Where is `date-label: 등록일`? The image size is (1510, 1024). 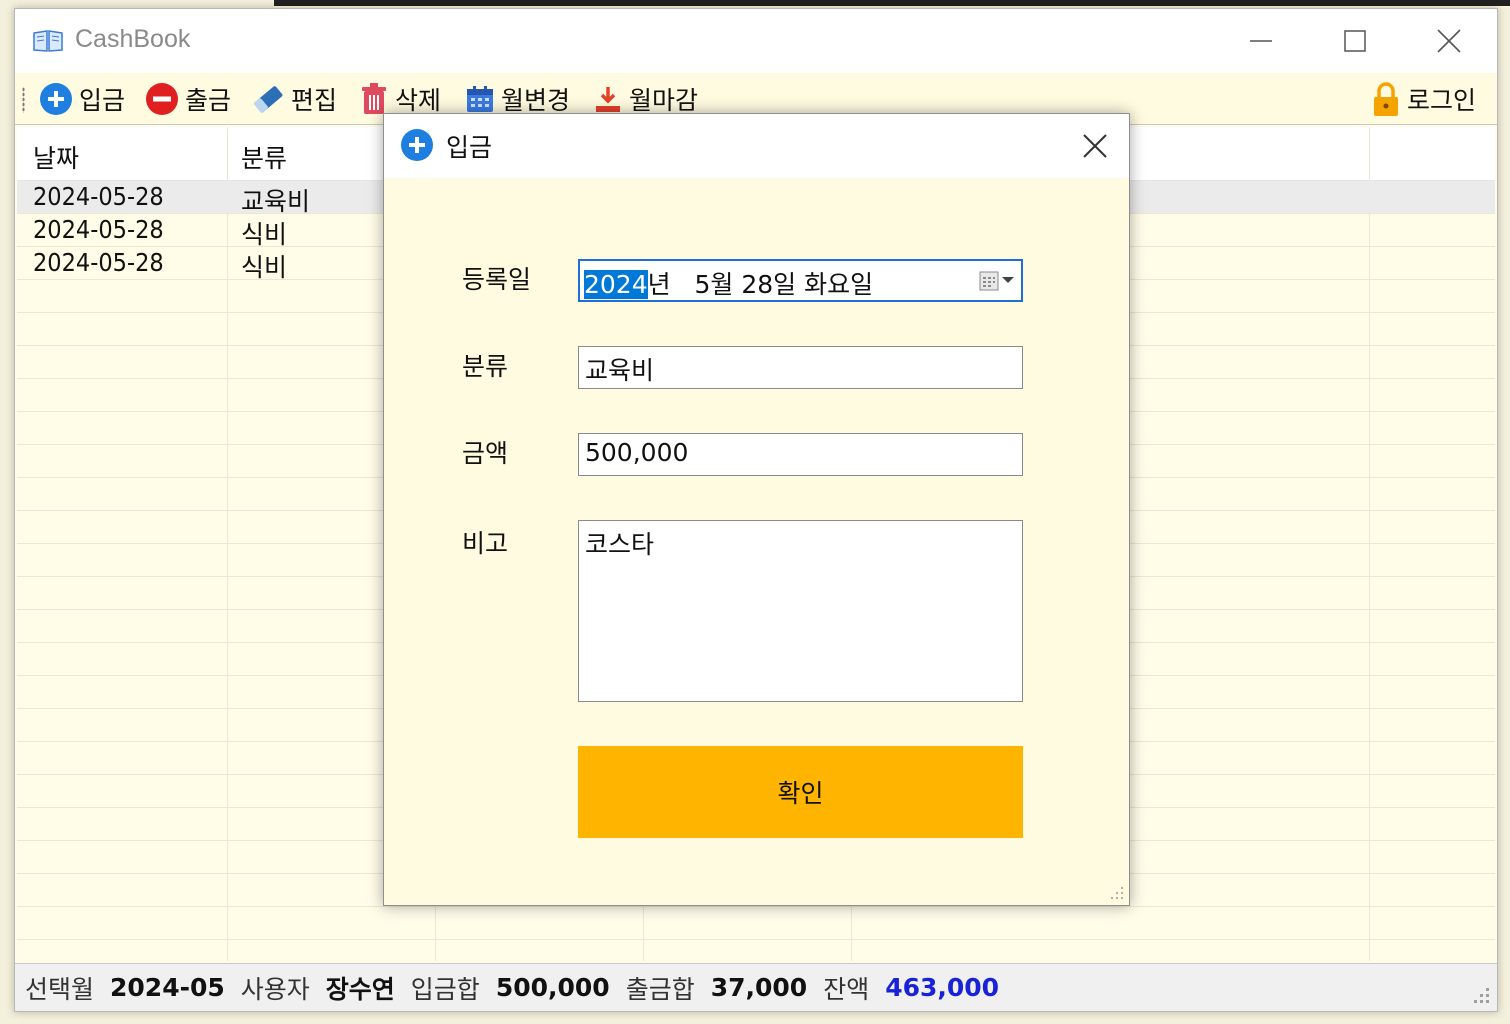
date-label: 등록일 is located at coordinates (497, 279).